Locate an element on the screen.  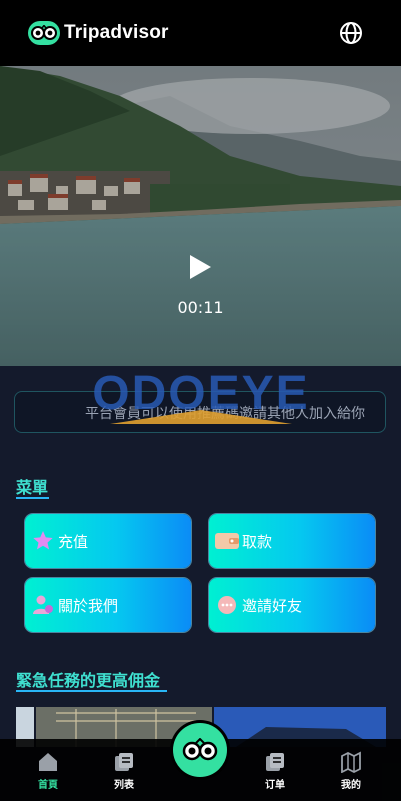
wallet-icon is located at coordinates (227, 541).